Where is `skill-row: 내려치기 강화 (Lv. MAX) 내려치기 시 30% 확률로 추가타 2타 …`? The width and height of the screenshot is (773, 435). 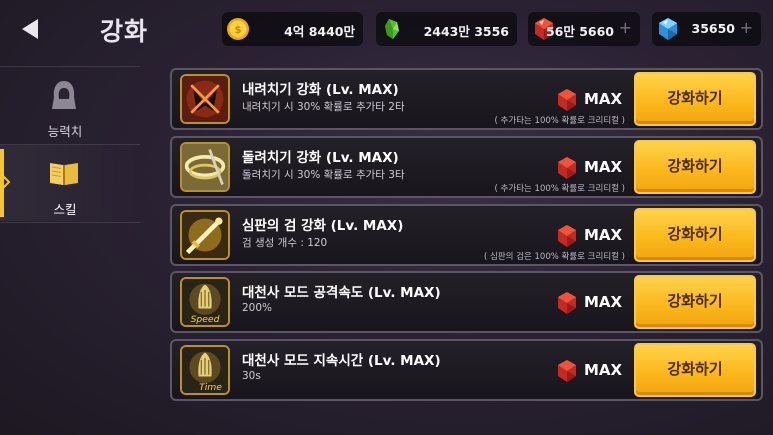 skill-row: 내려치기 강화 (Lv. MAX) 내려치기 시 30% 확률로 추가타 2타 … is located at coordinates (466, 99).